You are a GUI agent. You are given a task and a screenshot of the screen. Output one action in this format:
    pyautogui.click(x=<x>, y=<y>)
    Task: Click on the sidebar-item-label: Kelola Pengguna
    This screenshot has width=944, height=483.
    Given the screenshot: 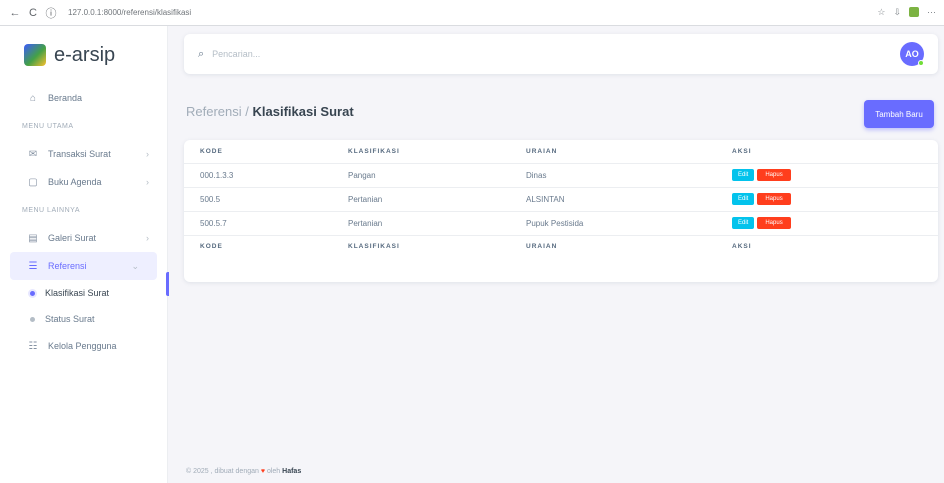 What is the action you would take?
    pyautogui.click(x=82, y=346)
    